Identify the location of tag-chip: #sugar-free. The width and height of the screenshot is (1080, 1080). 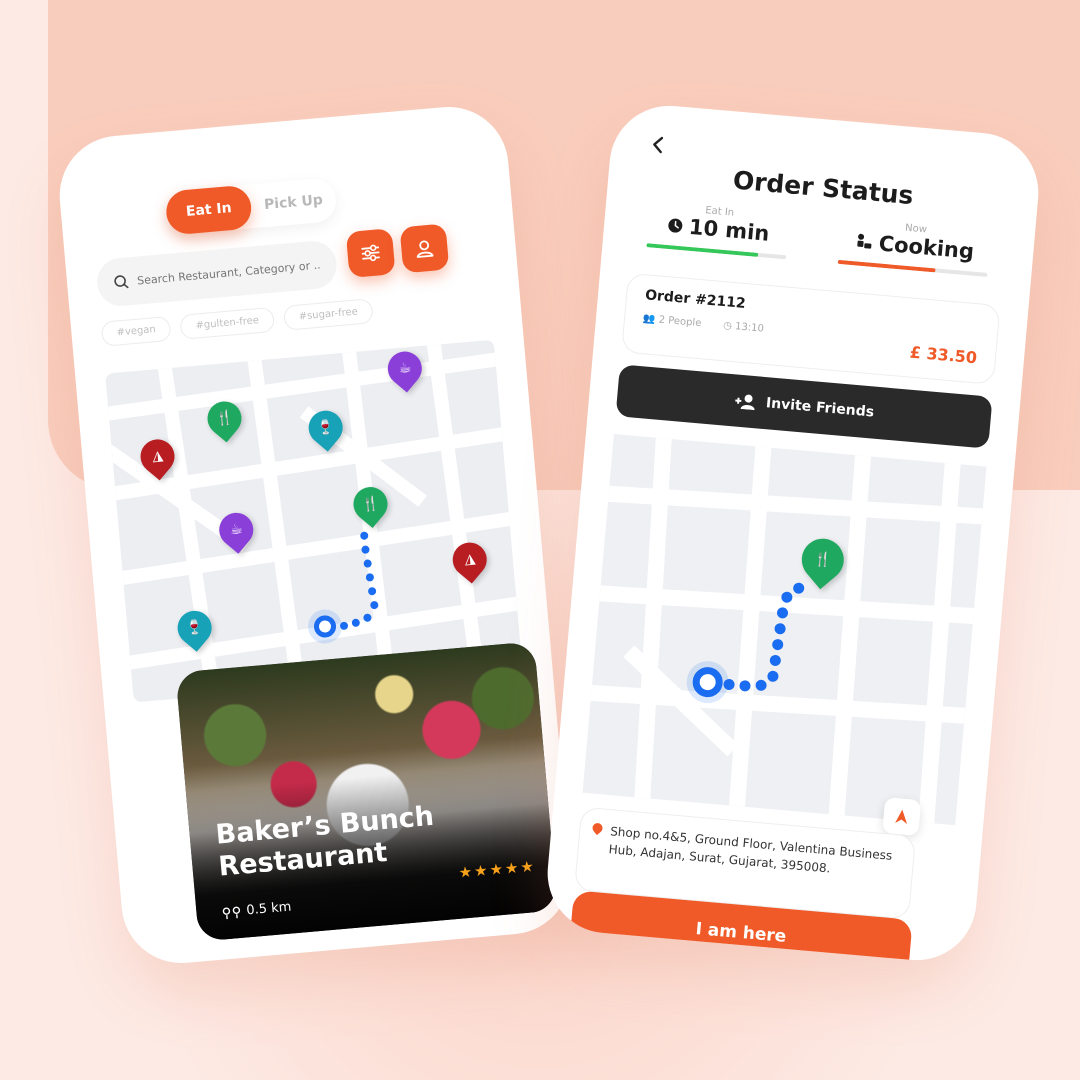
(328, 314).